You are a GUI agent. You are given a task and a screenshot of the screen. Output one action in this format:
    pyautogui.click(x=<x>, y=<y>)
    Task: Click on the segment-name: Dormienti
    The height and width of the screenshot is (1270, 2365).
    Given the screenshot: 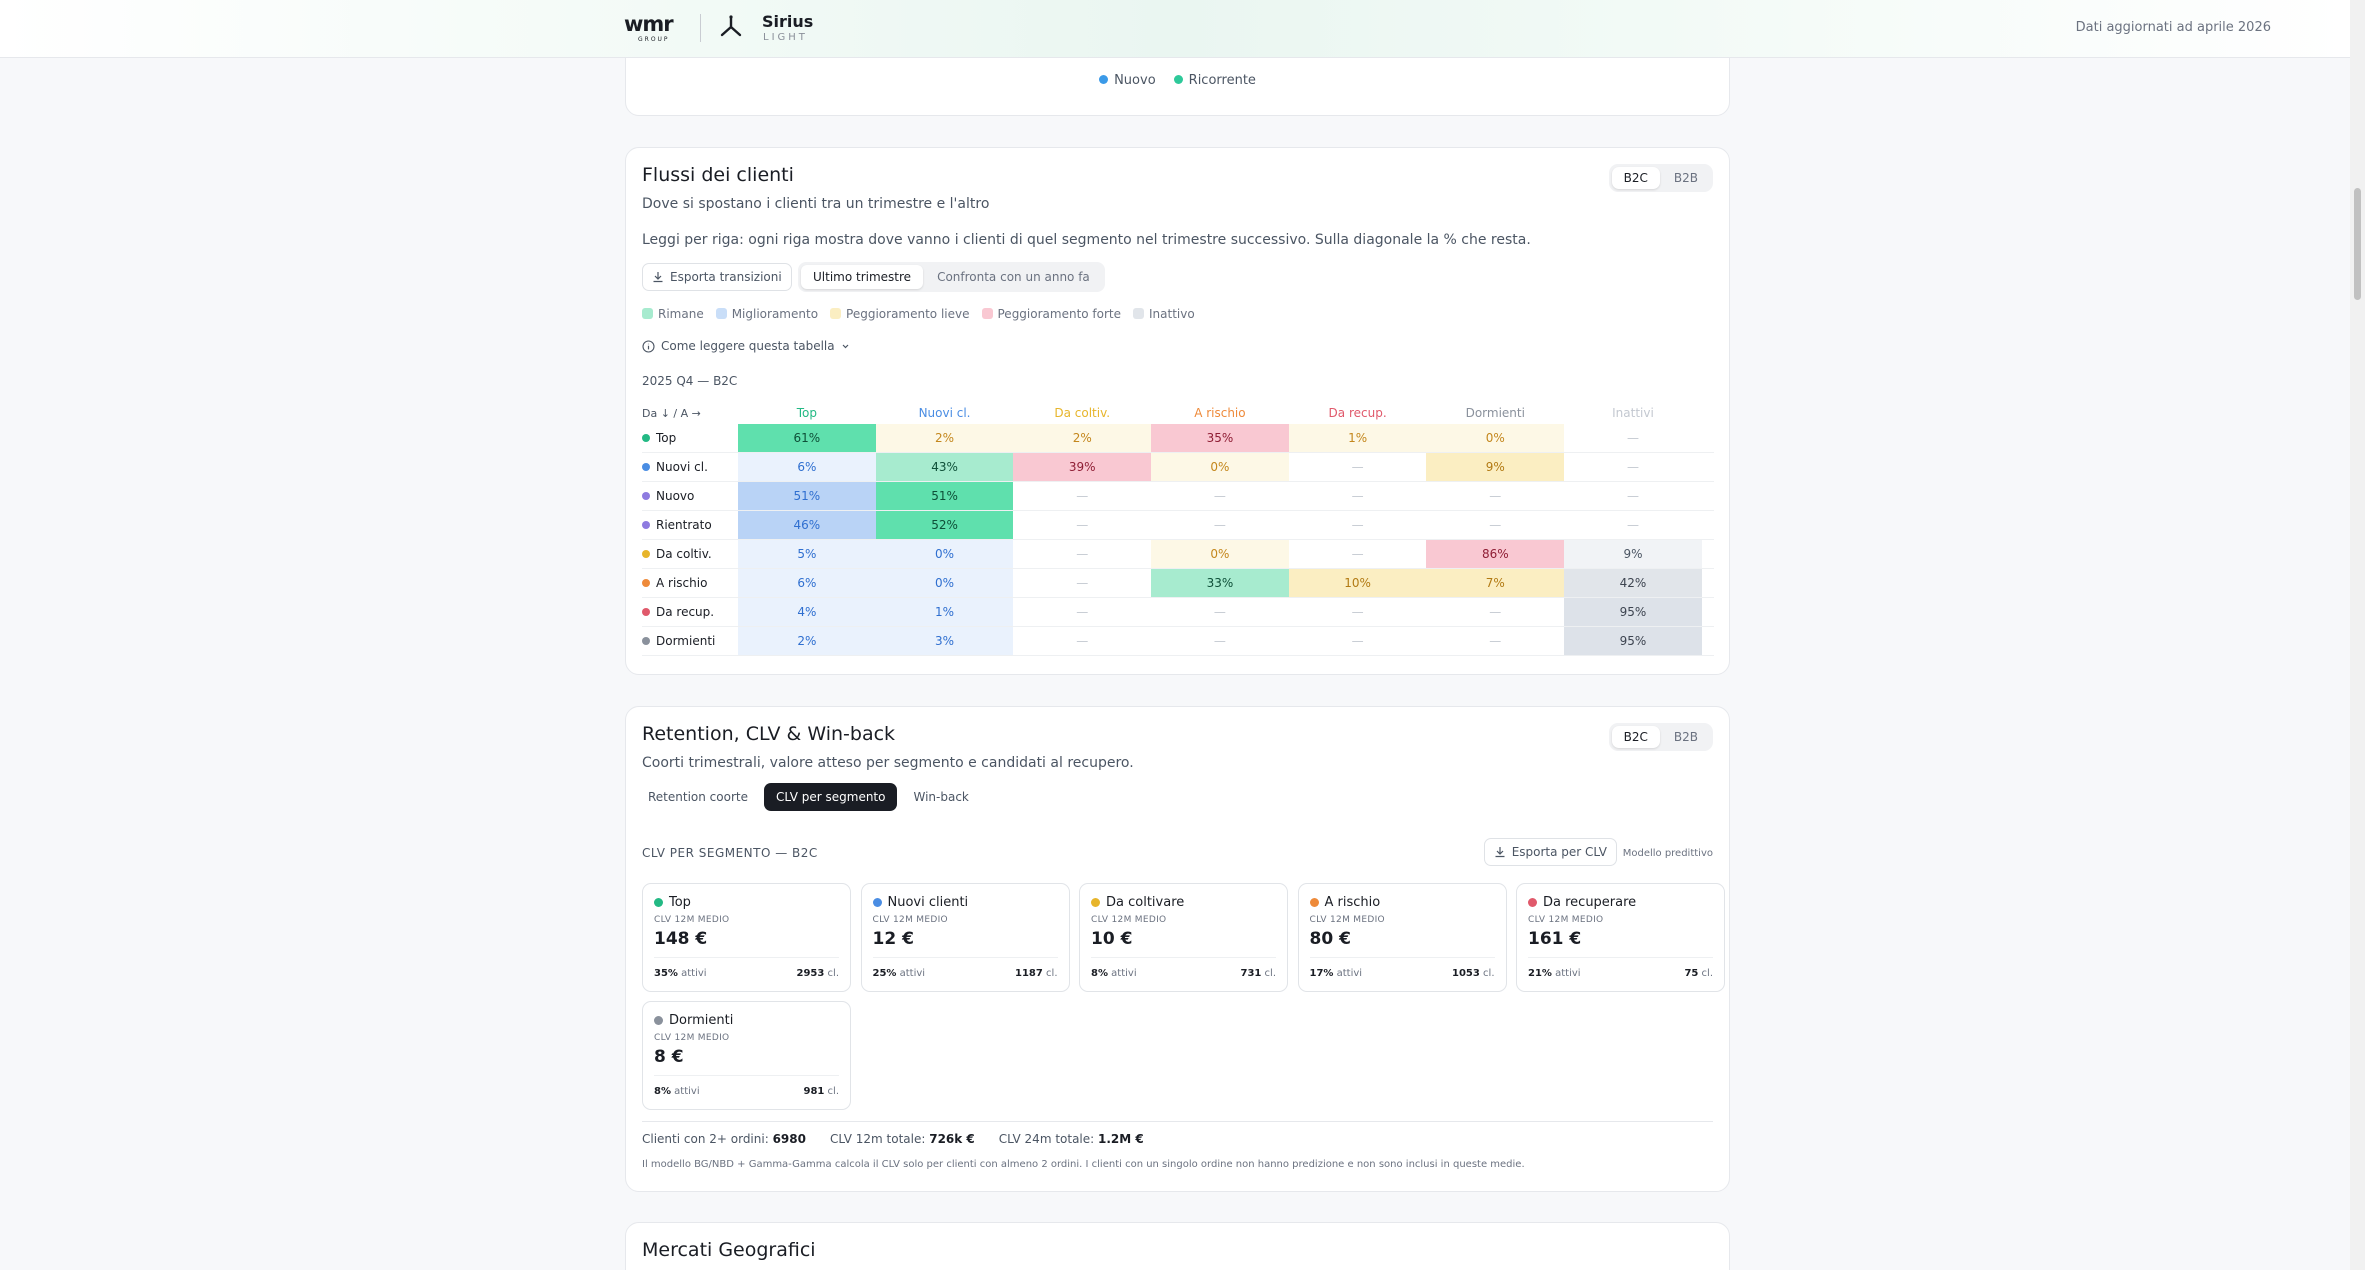 What is the action you would take?
    pyautogui.click(x=693, y=1020)
    